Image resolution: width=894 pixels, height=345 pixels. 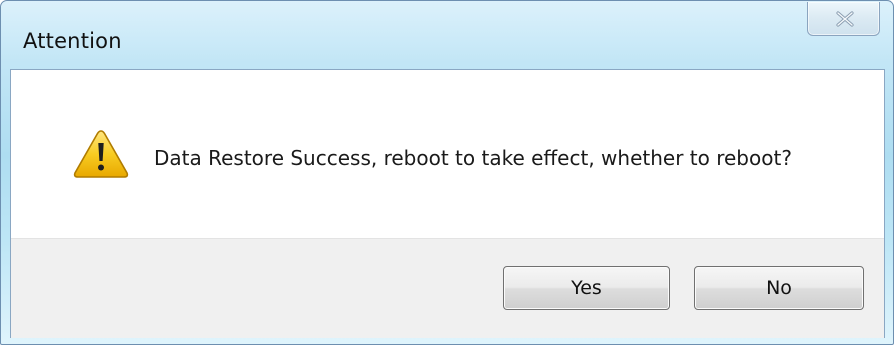 I want to click on no-button: No, so click(x=779, y=288).